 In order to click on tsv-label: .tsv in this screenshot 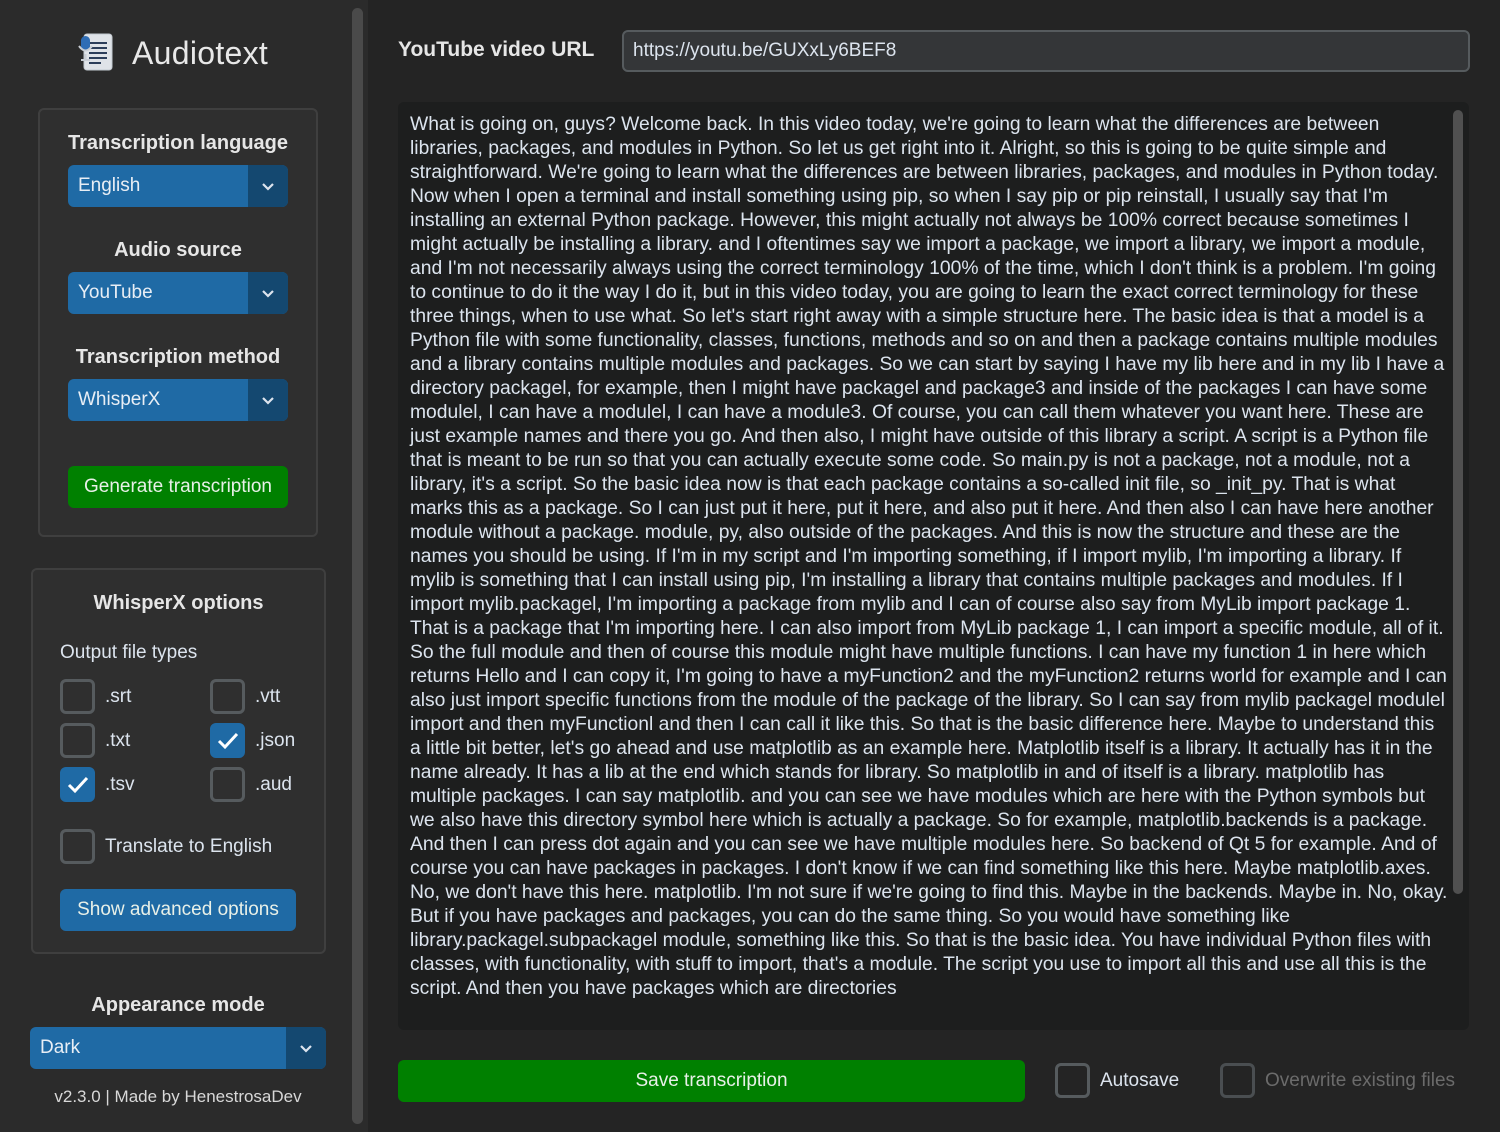, I will do `click(120, 784)`.